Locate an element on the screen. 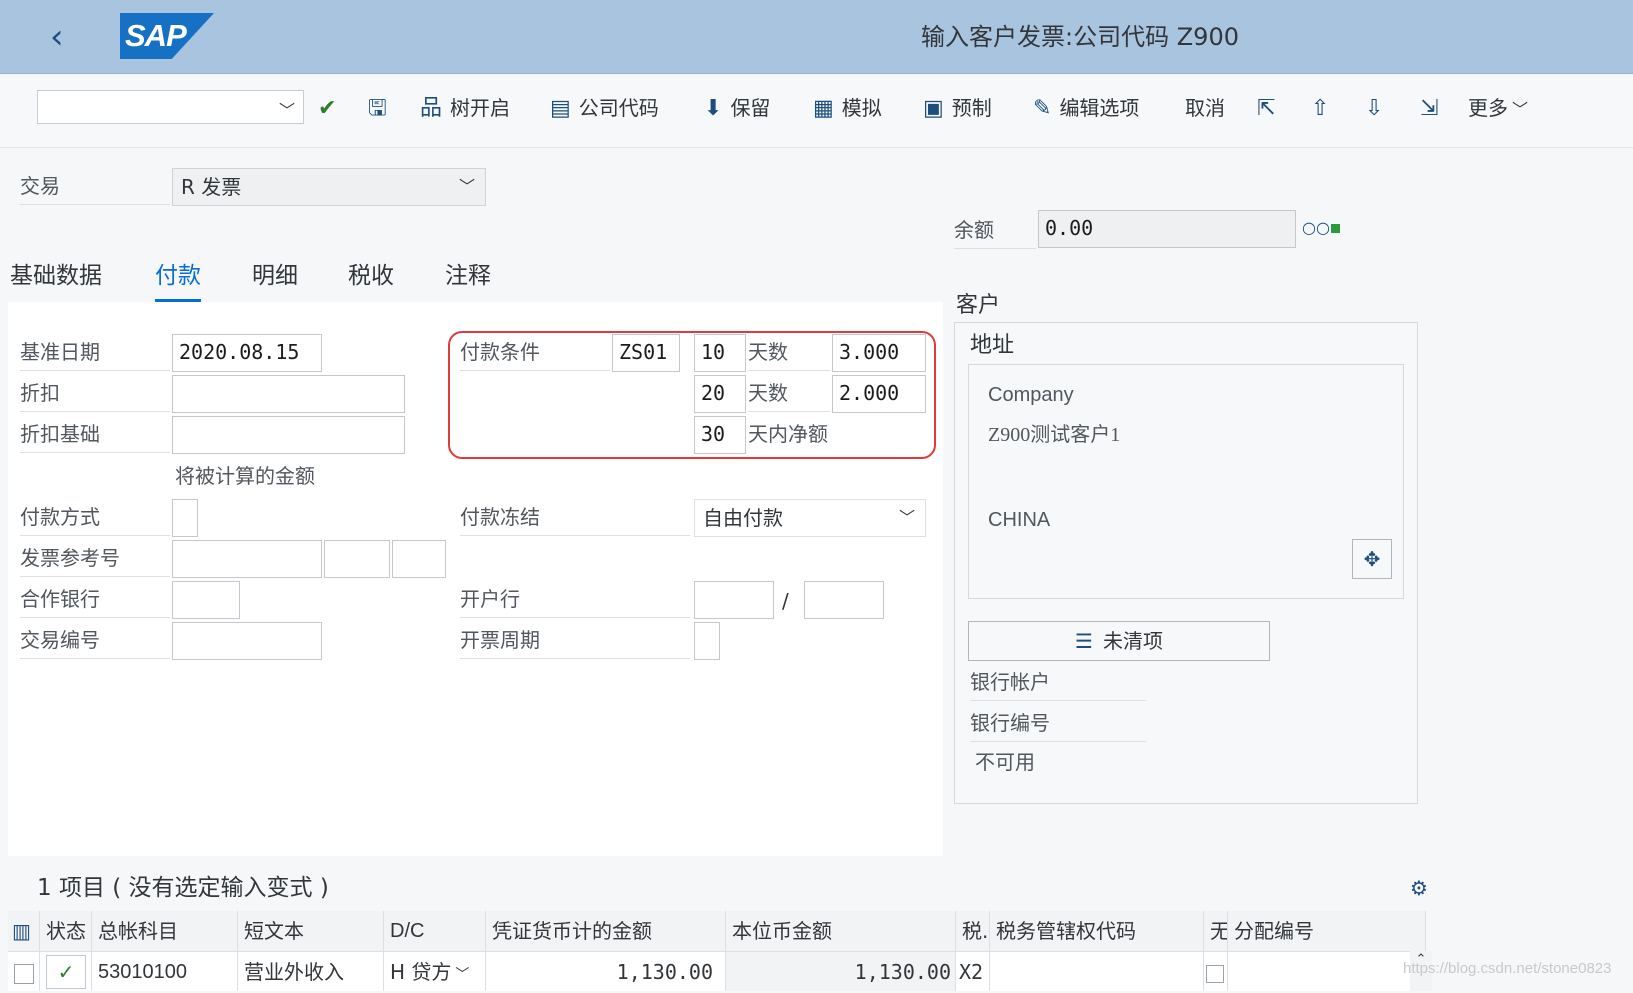  company-code-label: 公司代码 is located at coordinates (618, 108).